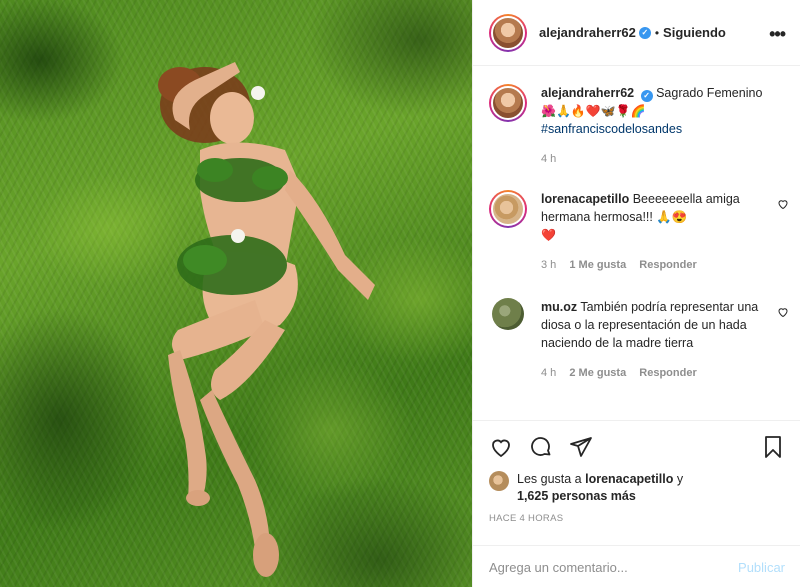 The height and width of the screenshot is (587, 800). Describe the element at coordinates (549, 159) in the screenshot. I see `caption-time: 4 h` at that location.